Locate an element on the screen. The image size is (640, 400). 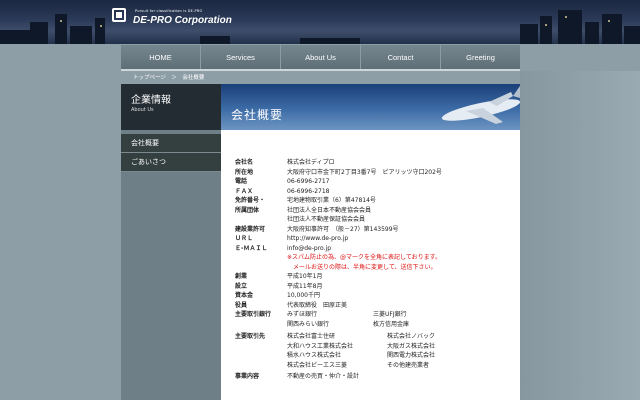
company-logo-name: DE-PRO Corporation is located at coordinates (182, 20).